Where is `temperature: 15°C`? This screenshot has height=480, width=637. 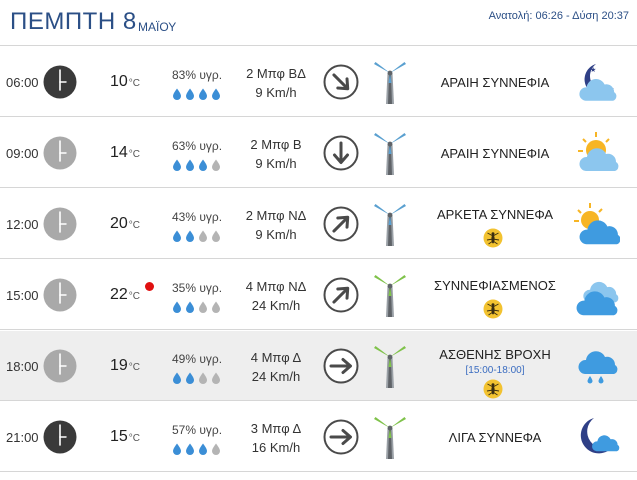 temperature: 15°C is located at coordinates (125, 437).